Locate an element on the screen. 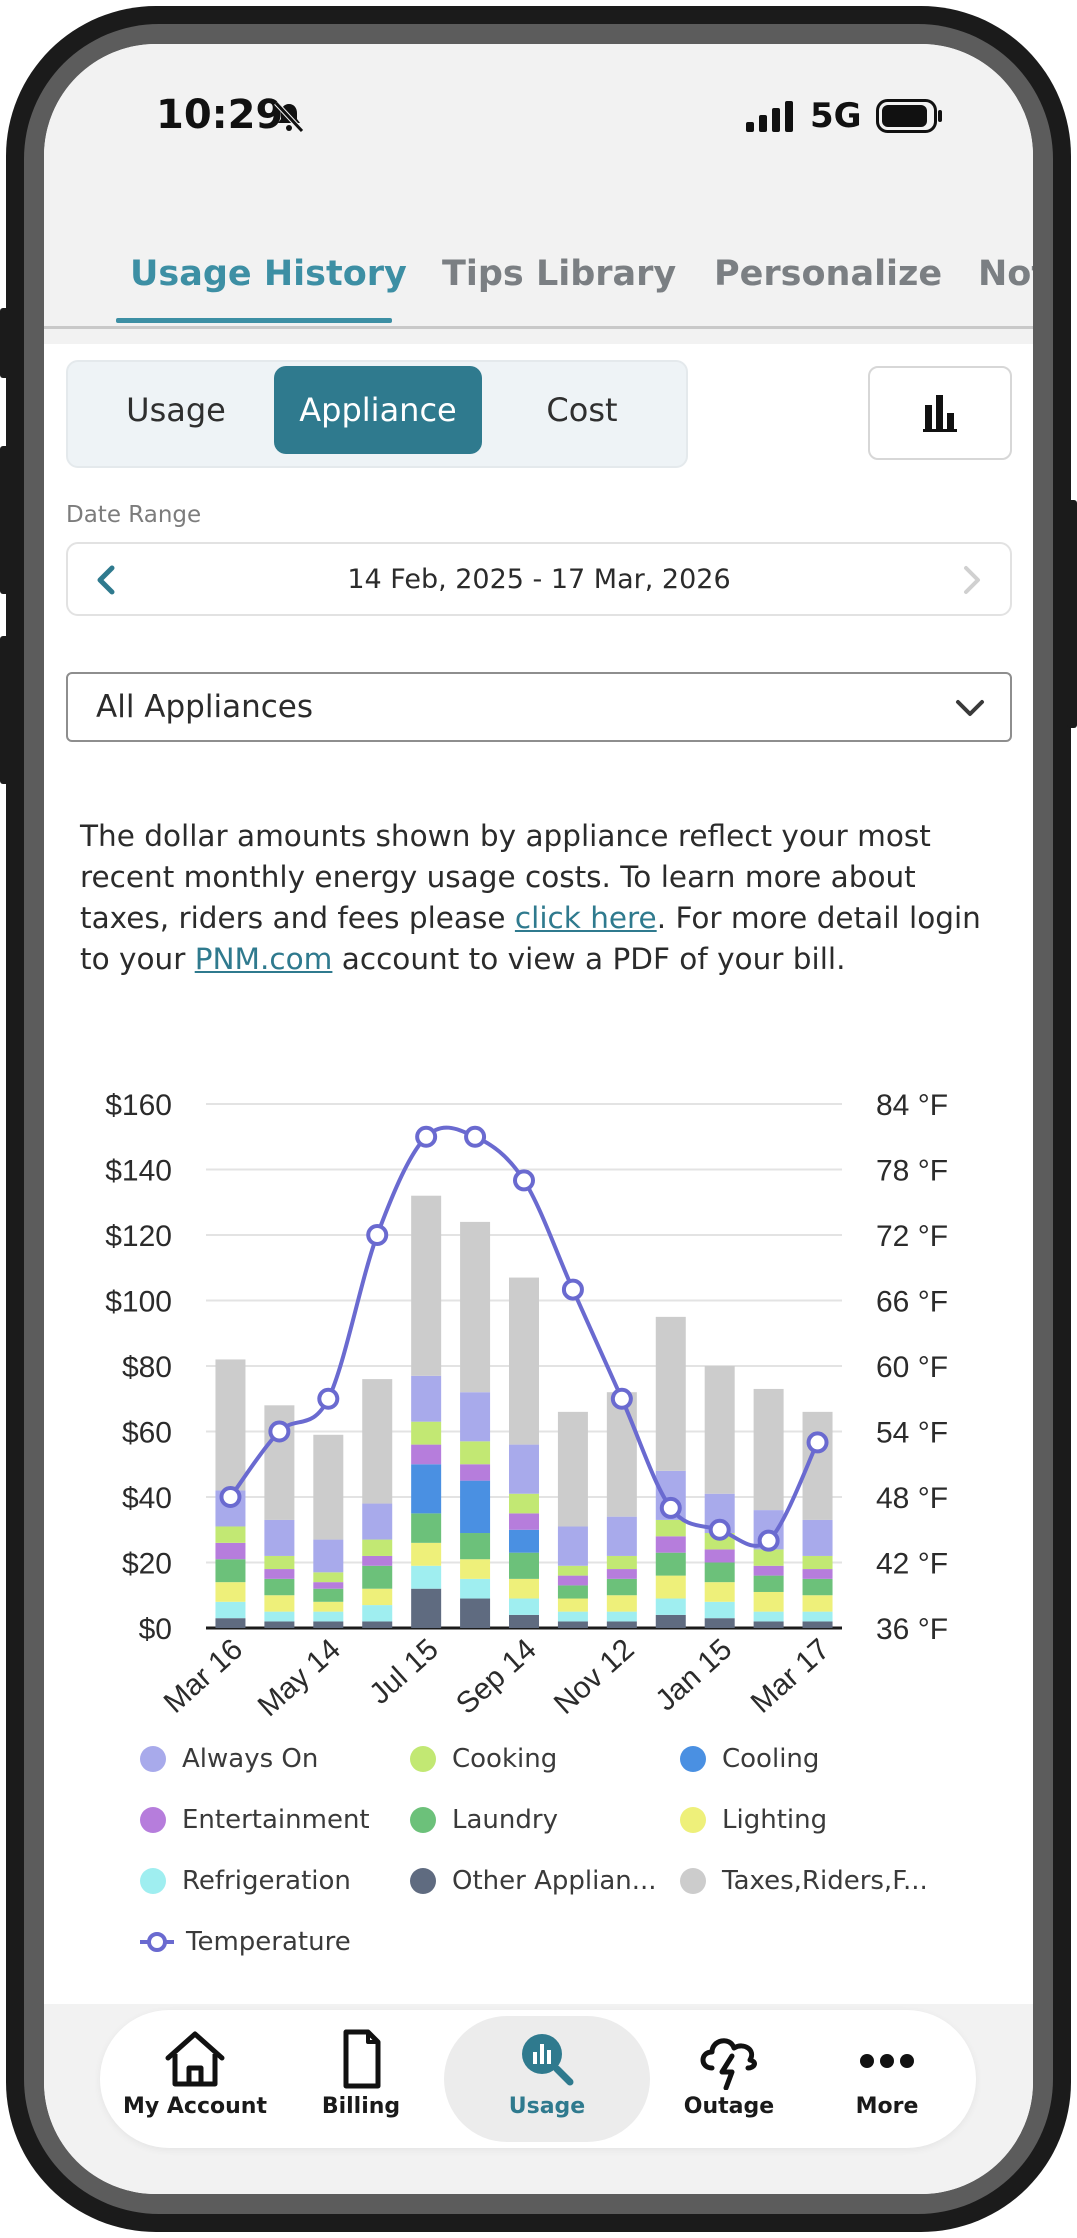 The height and width of the screenshot is (2238, 1077). legend-item: Temperature is located at coordinates (245, 1942).